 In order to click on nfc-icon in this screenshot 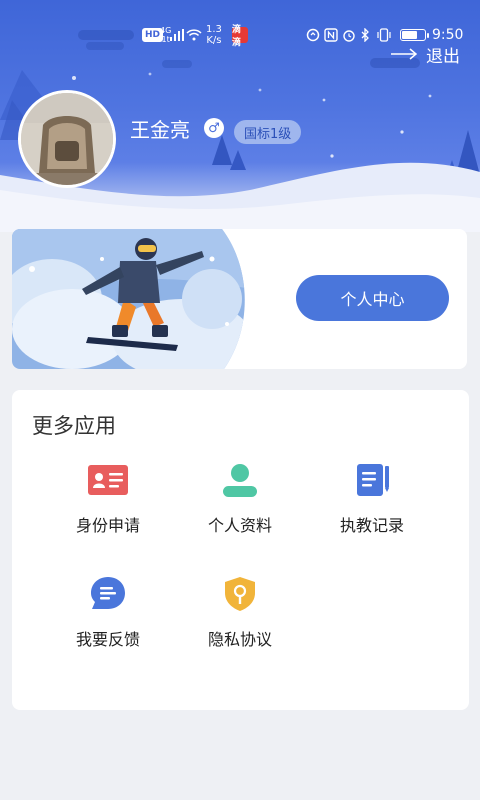, I will do `click(331, 35)`.